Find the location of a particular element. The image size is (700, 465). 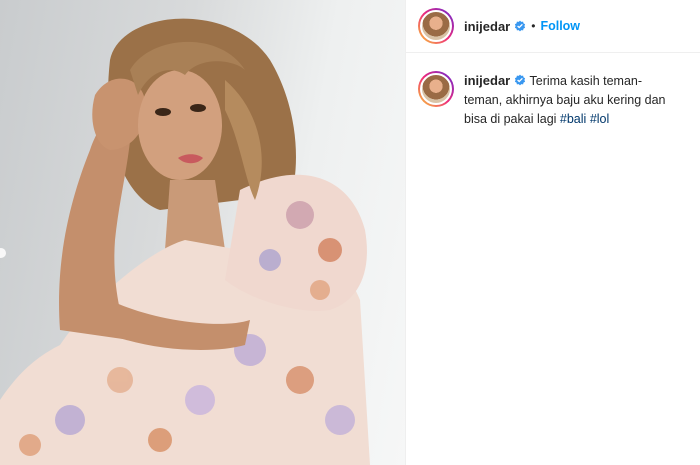

hashtag-link: #lol is located at coordinates (599, 119).